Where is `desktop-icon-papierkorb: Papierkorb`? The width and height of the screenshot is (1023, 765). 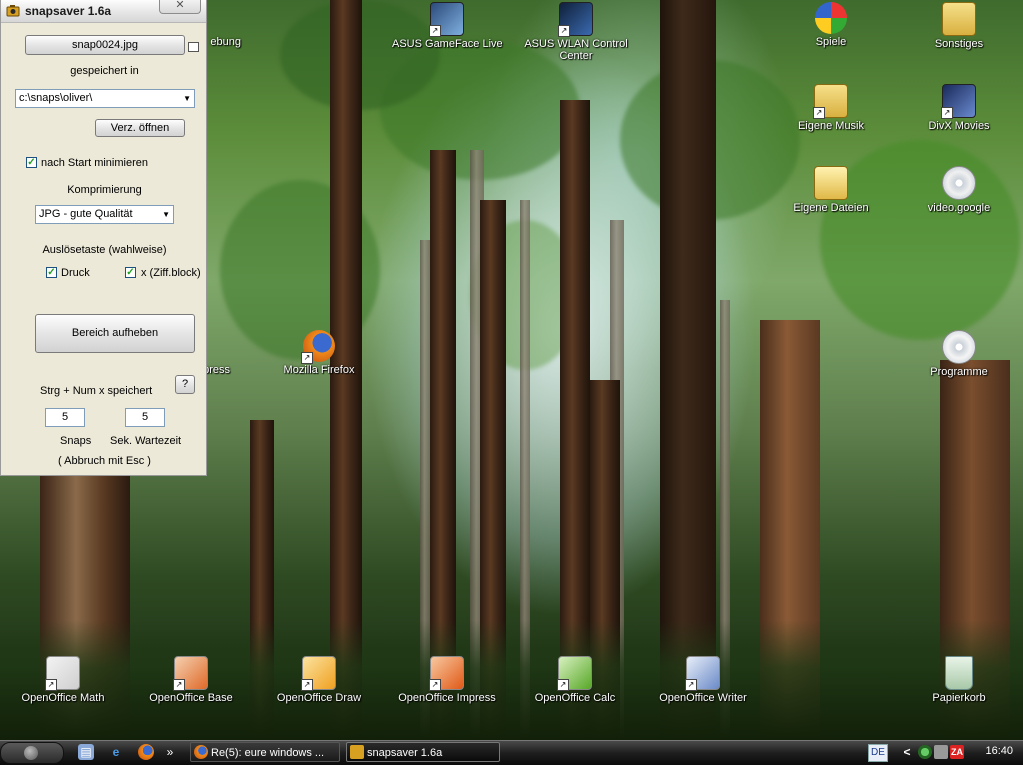
desktop-icon-papierkorb: Papierkorb is located at coordinates (959, 680).